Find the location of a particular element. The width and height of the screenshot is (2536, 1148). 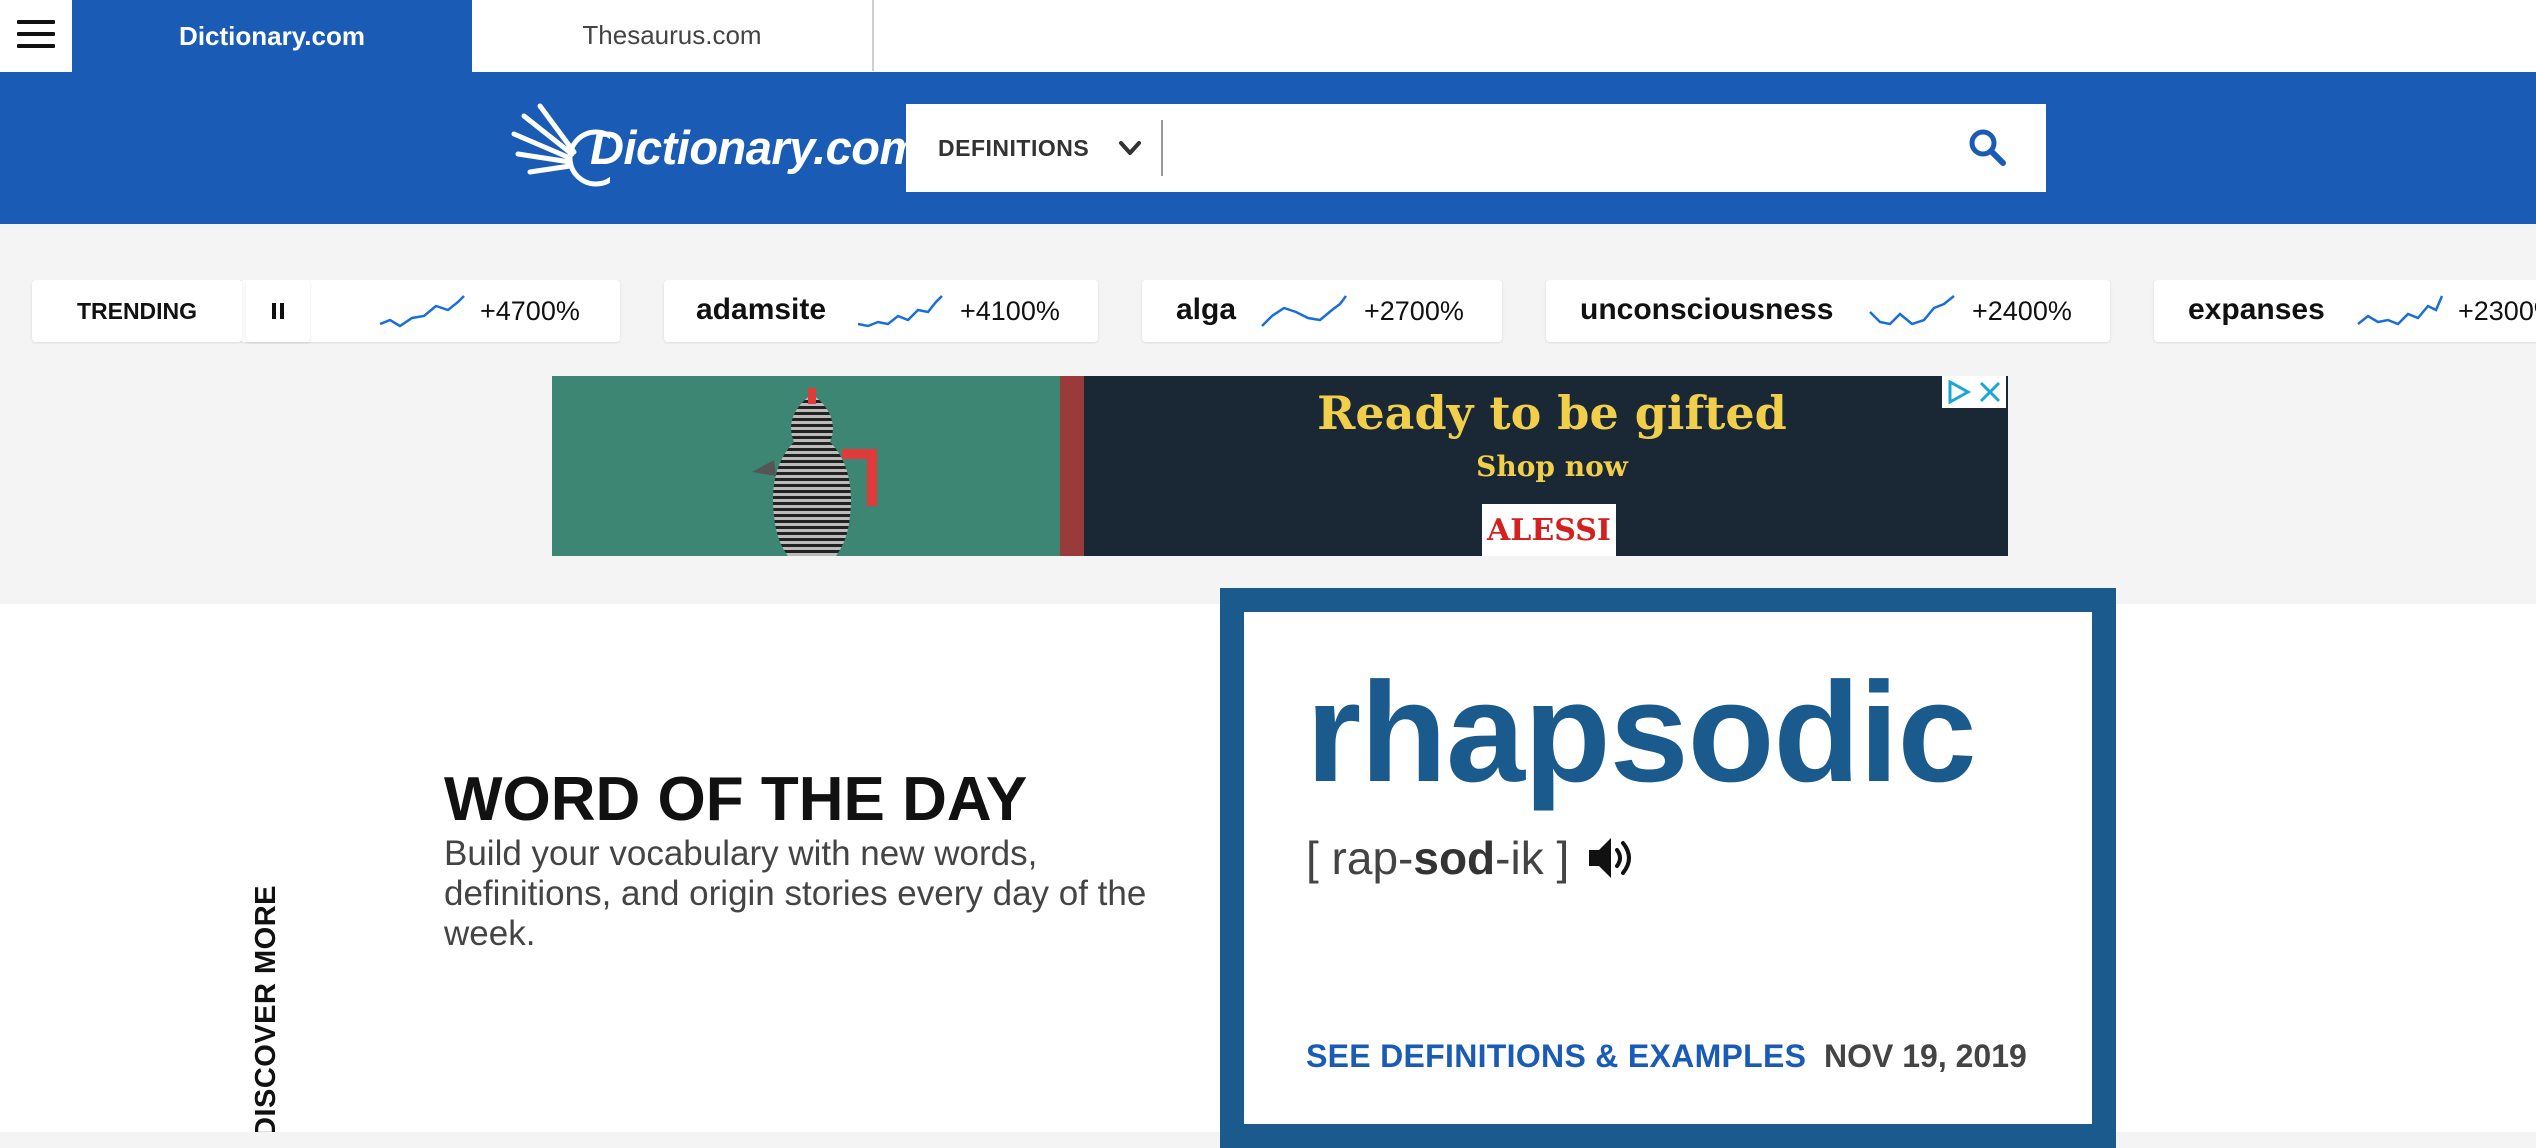

advertisement-banner: Ready to be gifted Shop now ALESSI is located at coordinates (1280, 466).